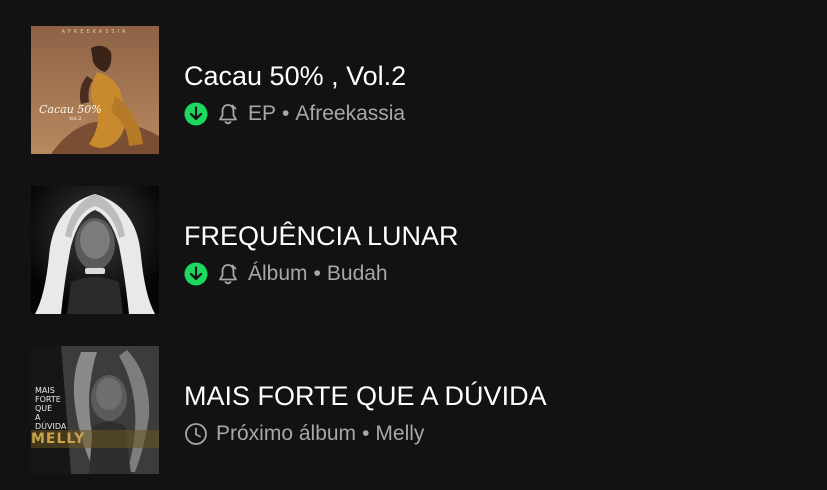 This screenshot has height=490, width=827. What do you see at coordinates (75, 119) in the screenshot?
I see `cover-vol-text: Vol.2` at bounding box center [75, 119].